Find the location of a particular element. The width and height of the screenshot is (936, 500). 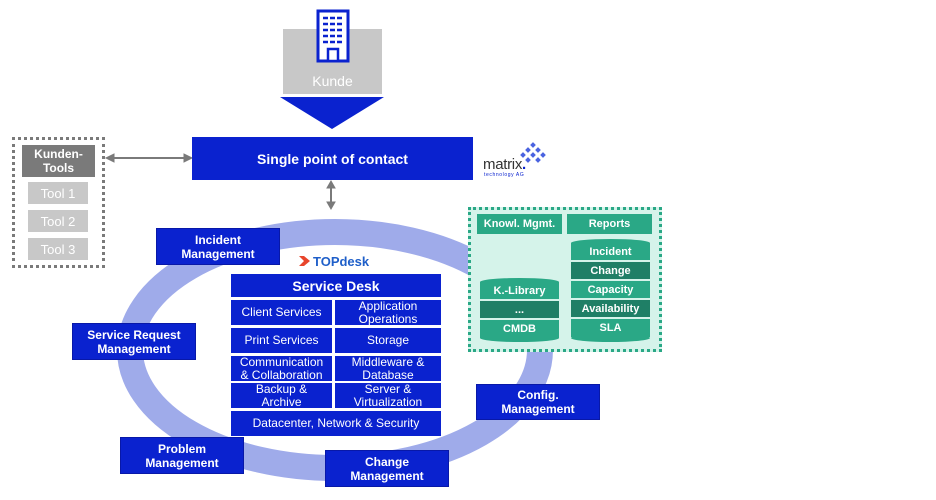

matrix-wordmark: matrix is located at coordinates (503, 164).